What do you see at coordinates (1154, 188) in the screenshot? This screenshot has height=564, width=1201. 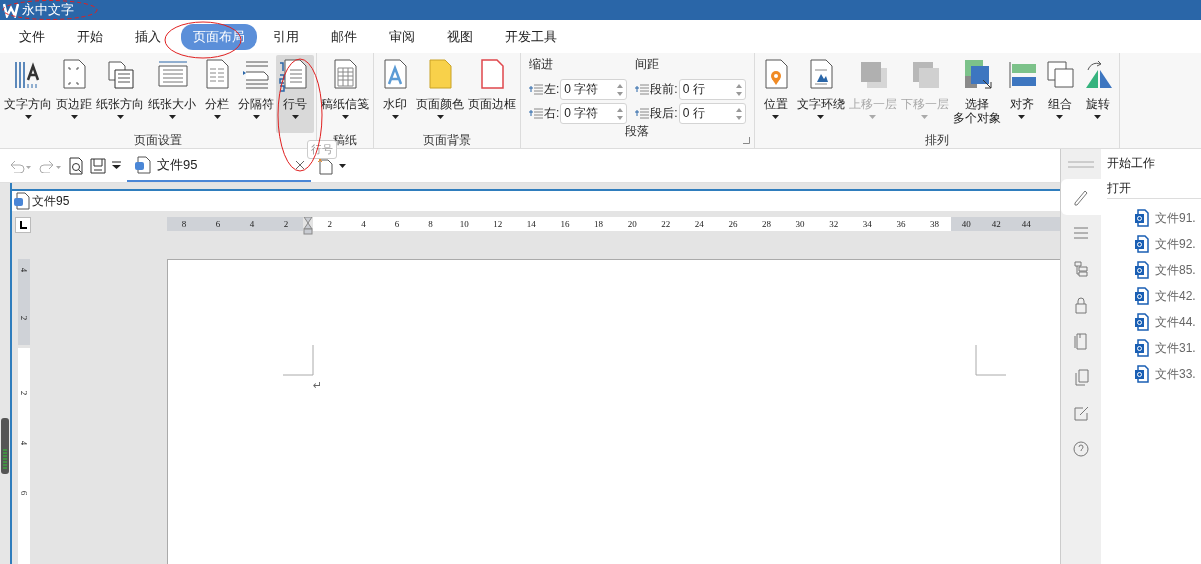 I see `section-heading: 打开` at bounding box center [1154, 188].